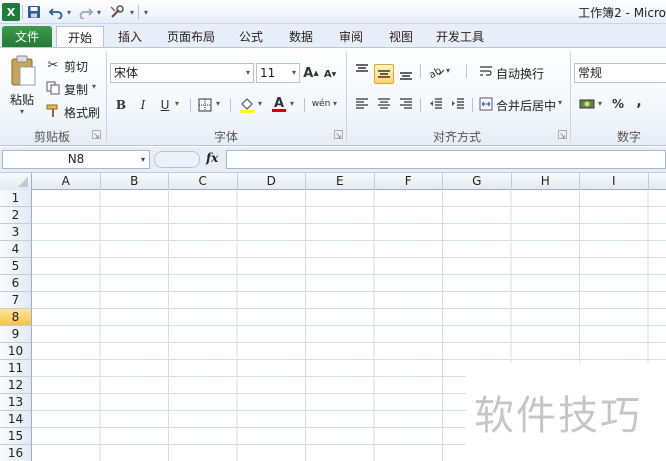 The image size is (666, 461). I want to click on redo-icon, so click(86, 12).